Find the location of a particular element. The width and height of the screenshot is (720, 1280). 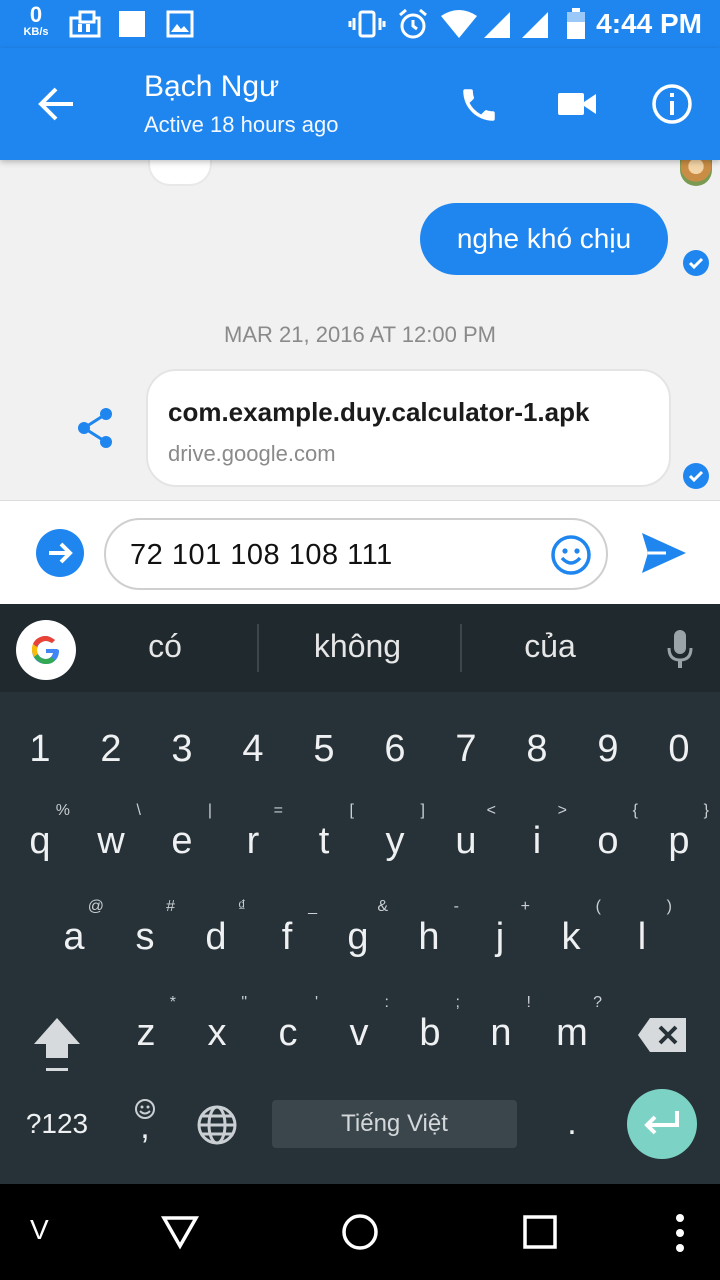

key-hint: : is located at coordinates (386, 1002).